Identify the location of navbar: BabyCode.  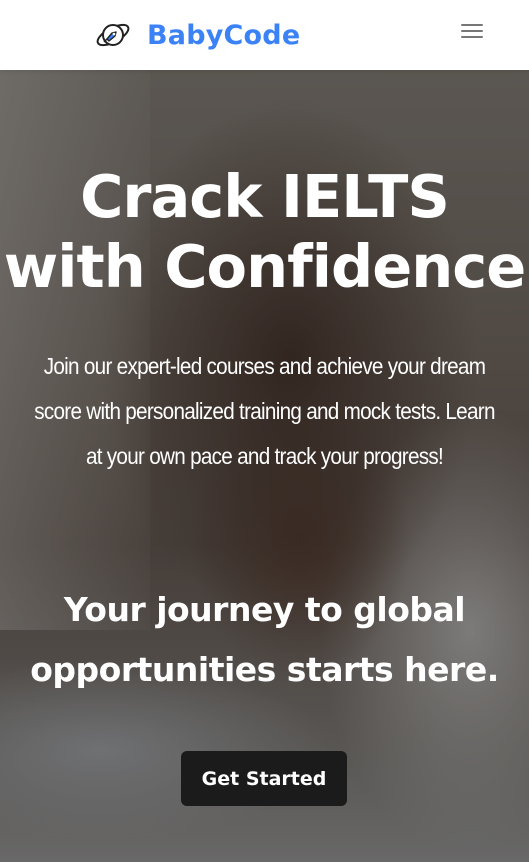
(264, 35).